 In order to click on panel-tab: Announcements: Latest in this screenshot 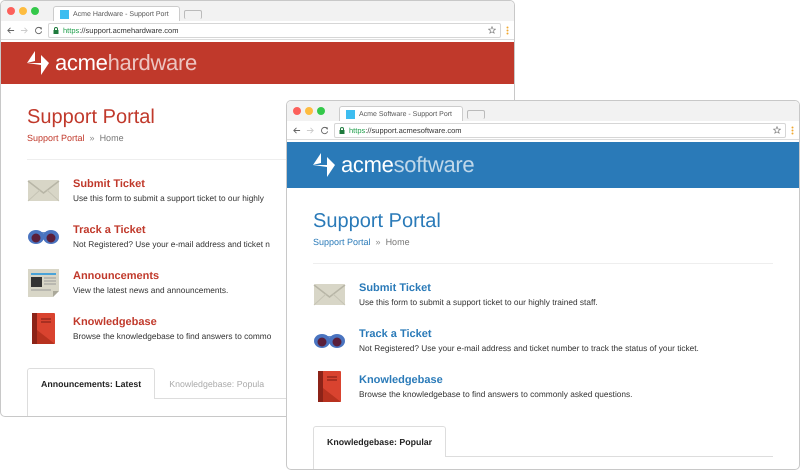, I will do `click(91, 383)`.